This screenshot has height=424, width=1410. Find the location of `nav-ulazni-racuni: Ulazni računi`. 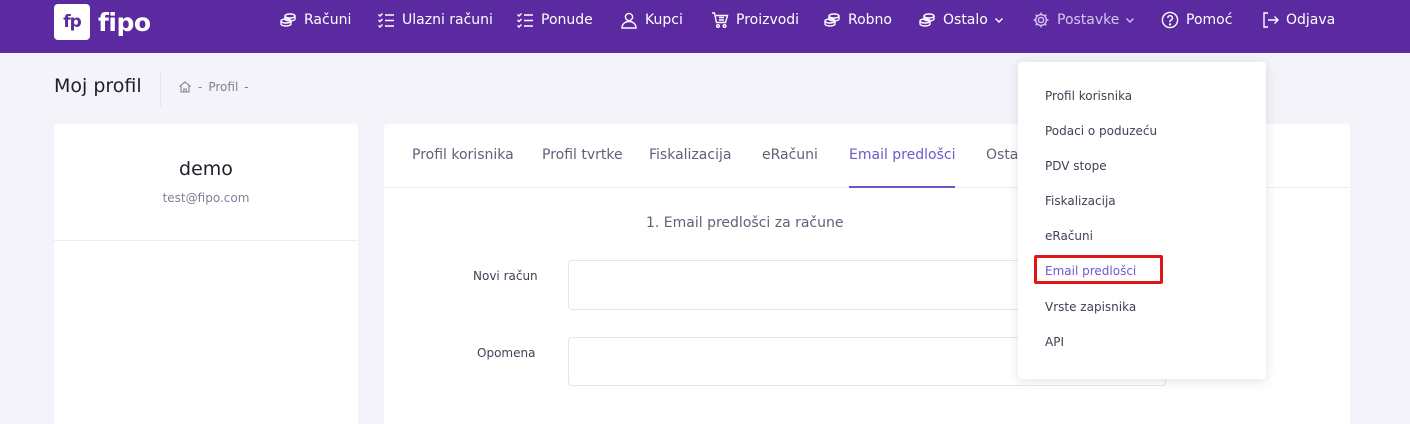

nav-ulazni-racuni: Ulazni računi is located at coordinates (435, 20).